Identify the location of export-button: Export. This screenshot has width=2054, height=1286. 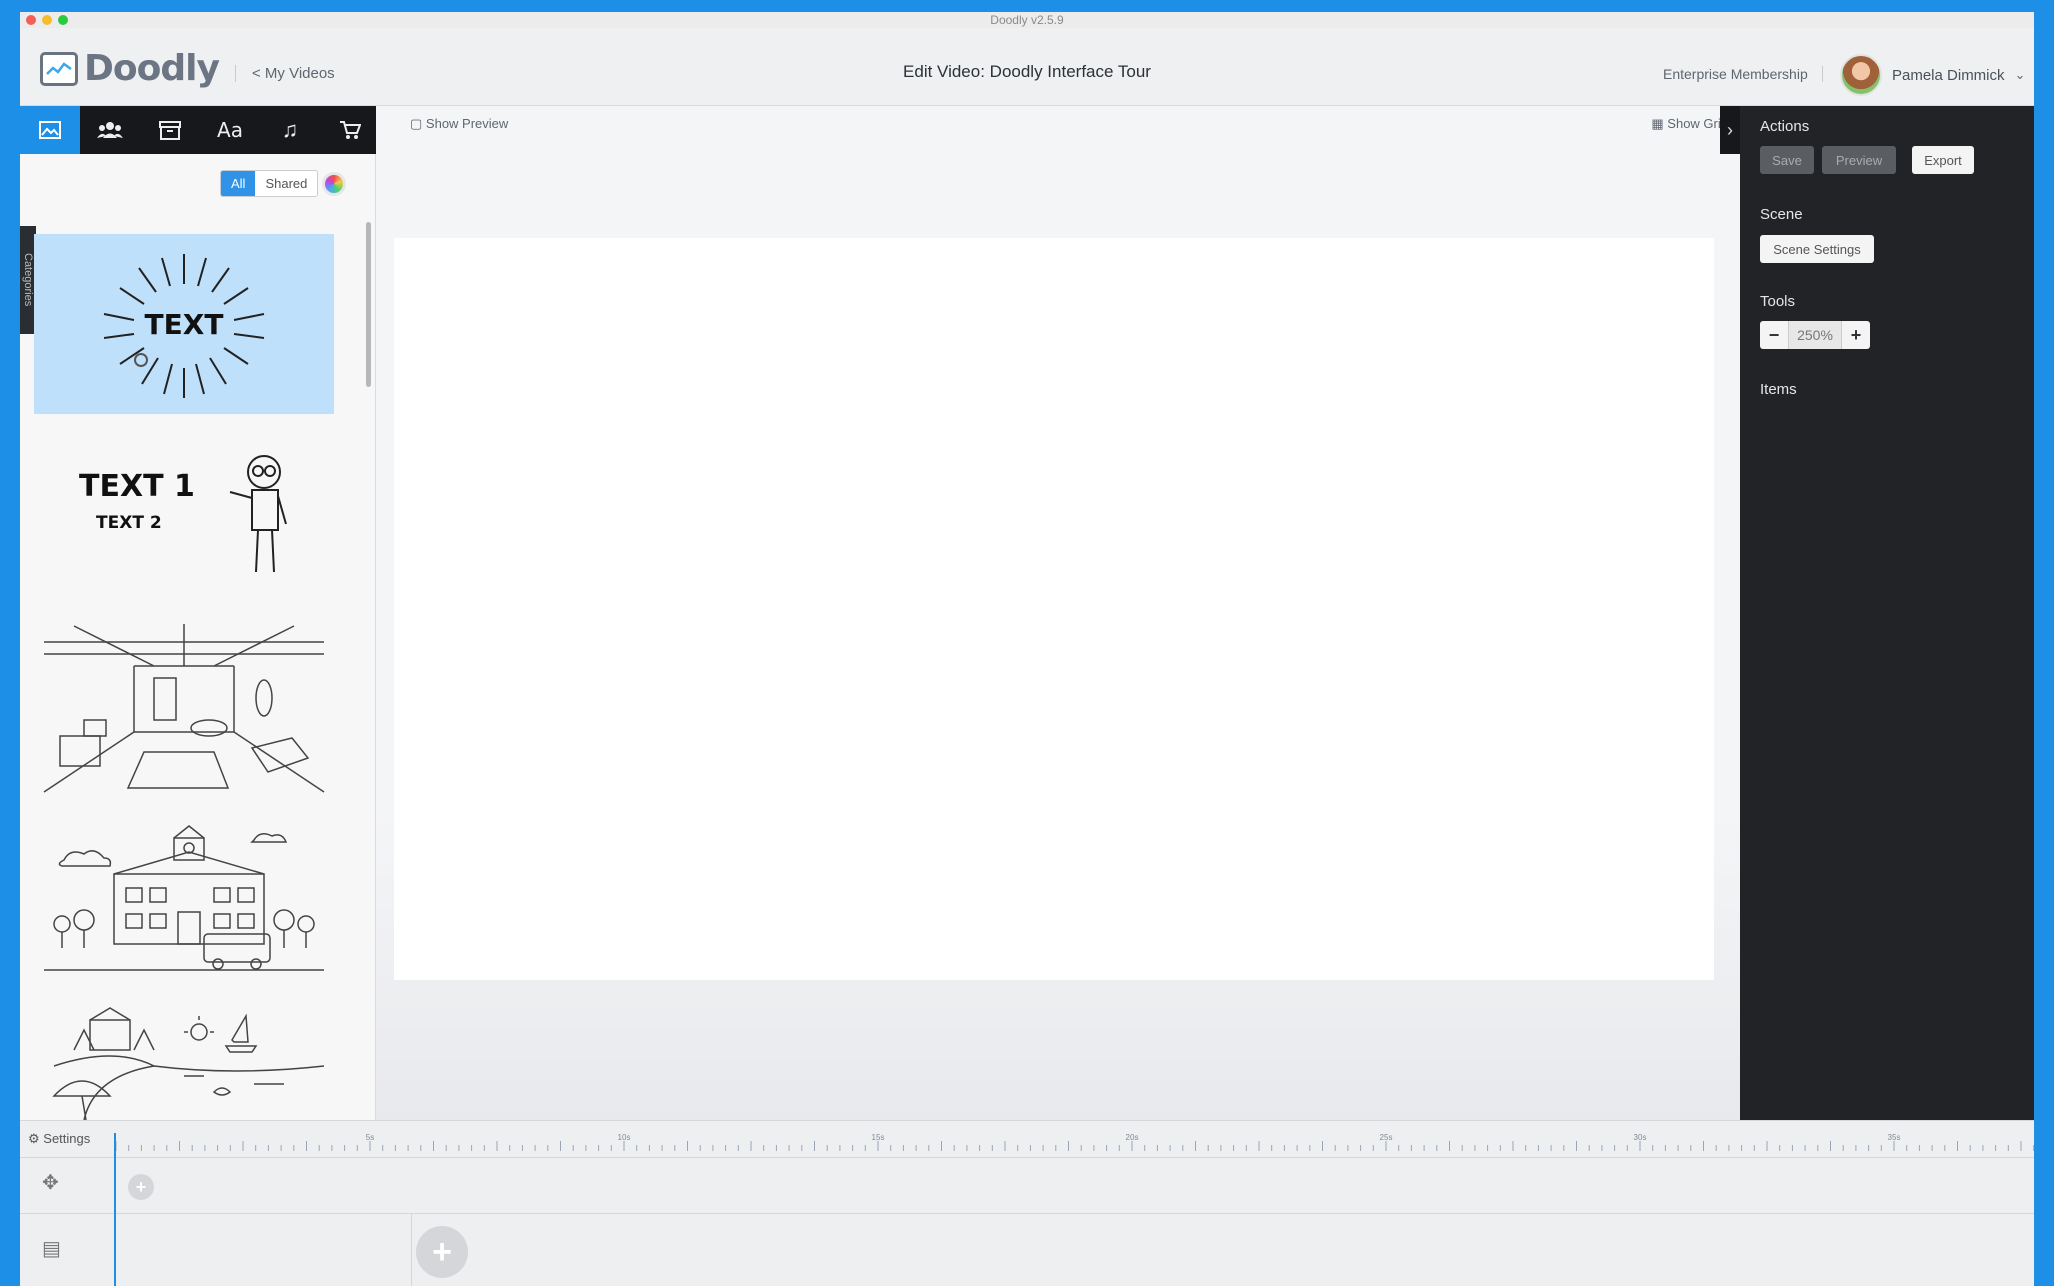
(1943, 160).